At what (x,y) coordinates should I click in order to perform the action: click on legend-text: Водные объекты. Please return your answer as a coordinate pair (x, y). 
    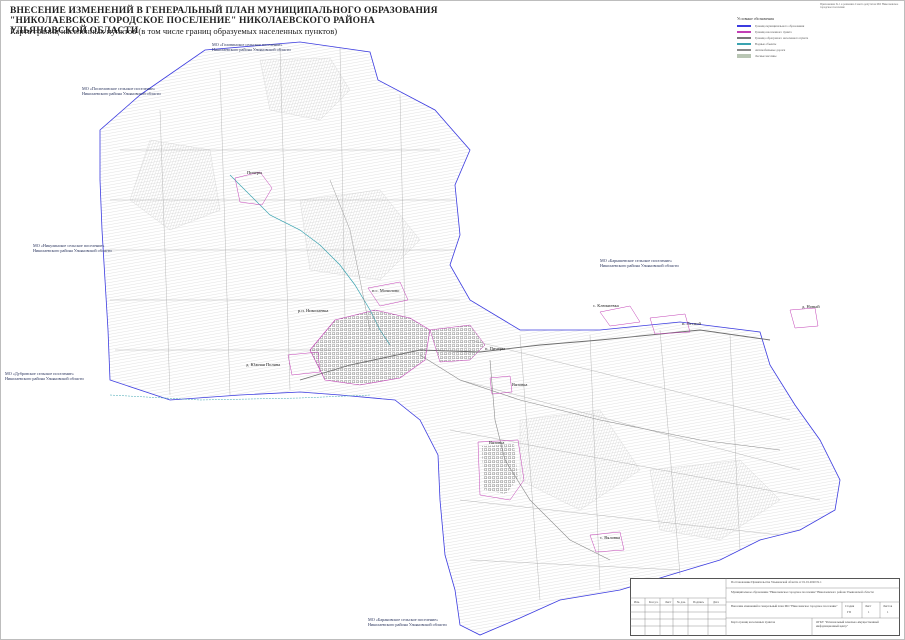
    Looking at the image, I should click on (766, 44).